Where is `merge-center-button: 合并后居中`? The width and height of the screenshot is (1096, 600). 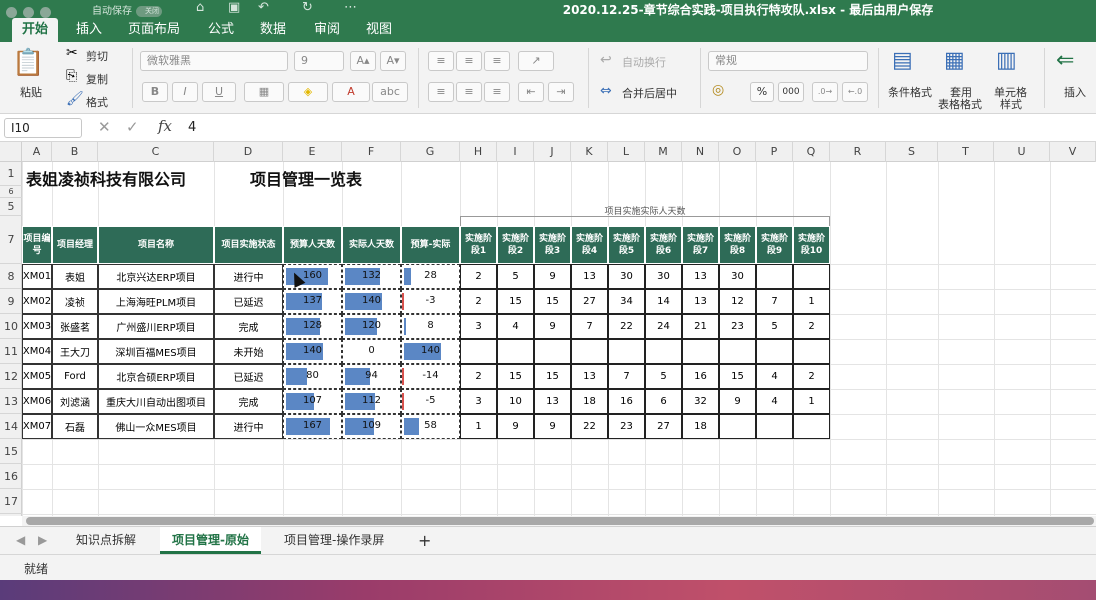
merge-center-button: 合并后居中 is located at coordinates (649, 93).